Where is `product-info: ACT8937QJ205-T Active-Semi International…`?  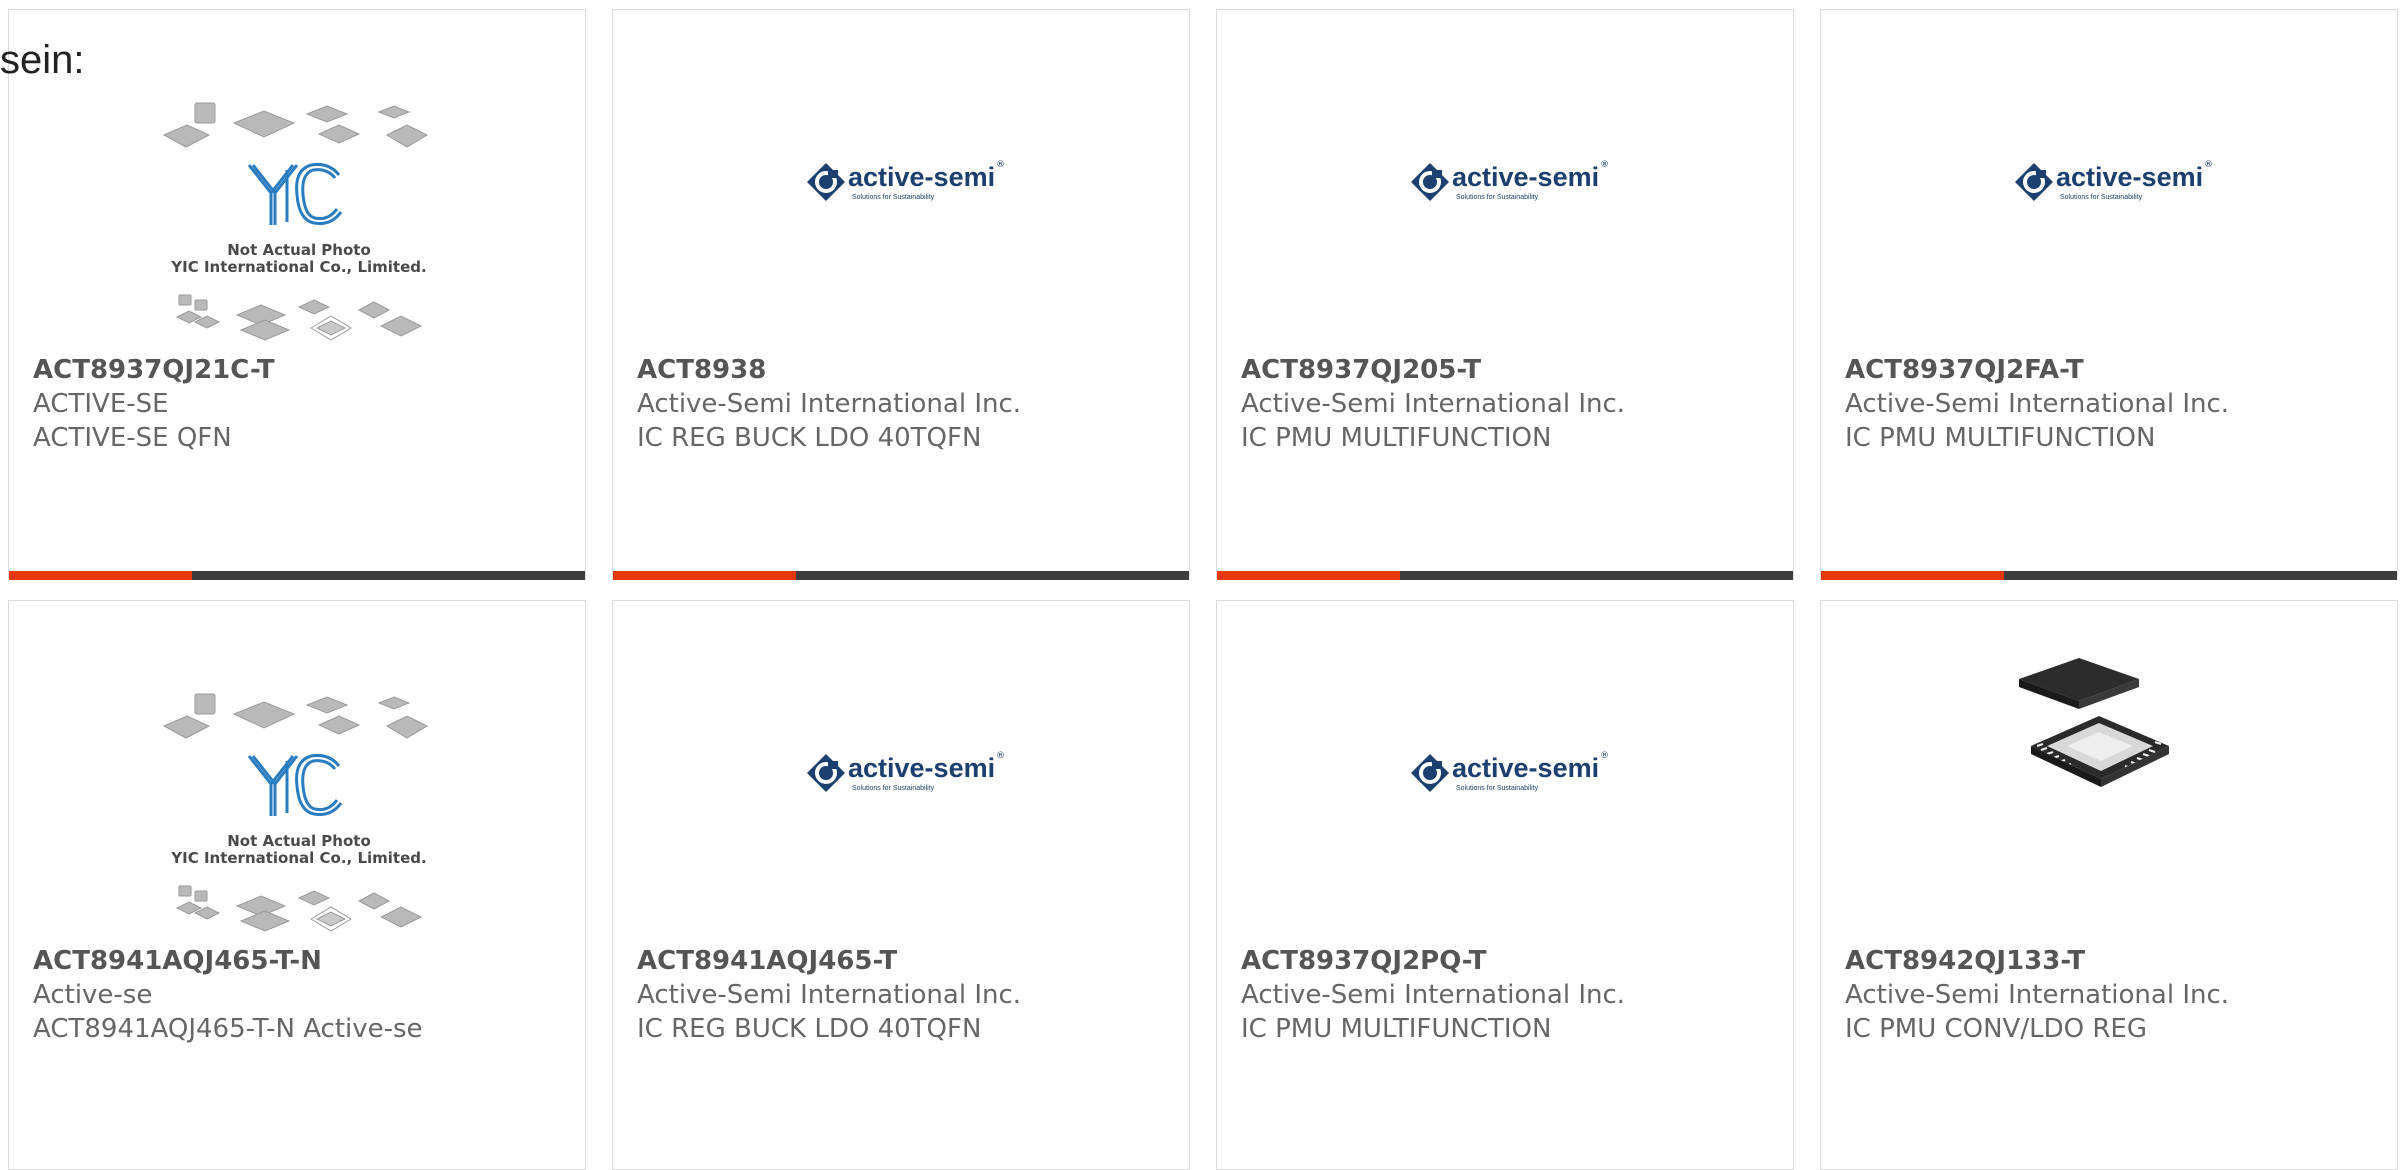
product-info: ACT8937QJ205-T Active-Semi International… is located at coordinates (1512, 404).